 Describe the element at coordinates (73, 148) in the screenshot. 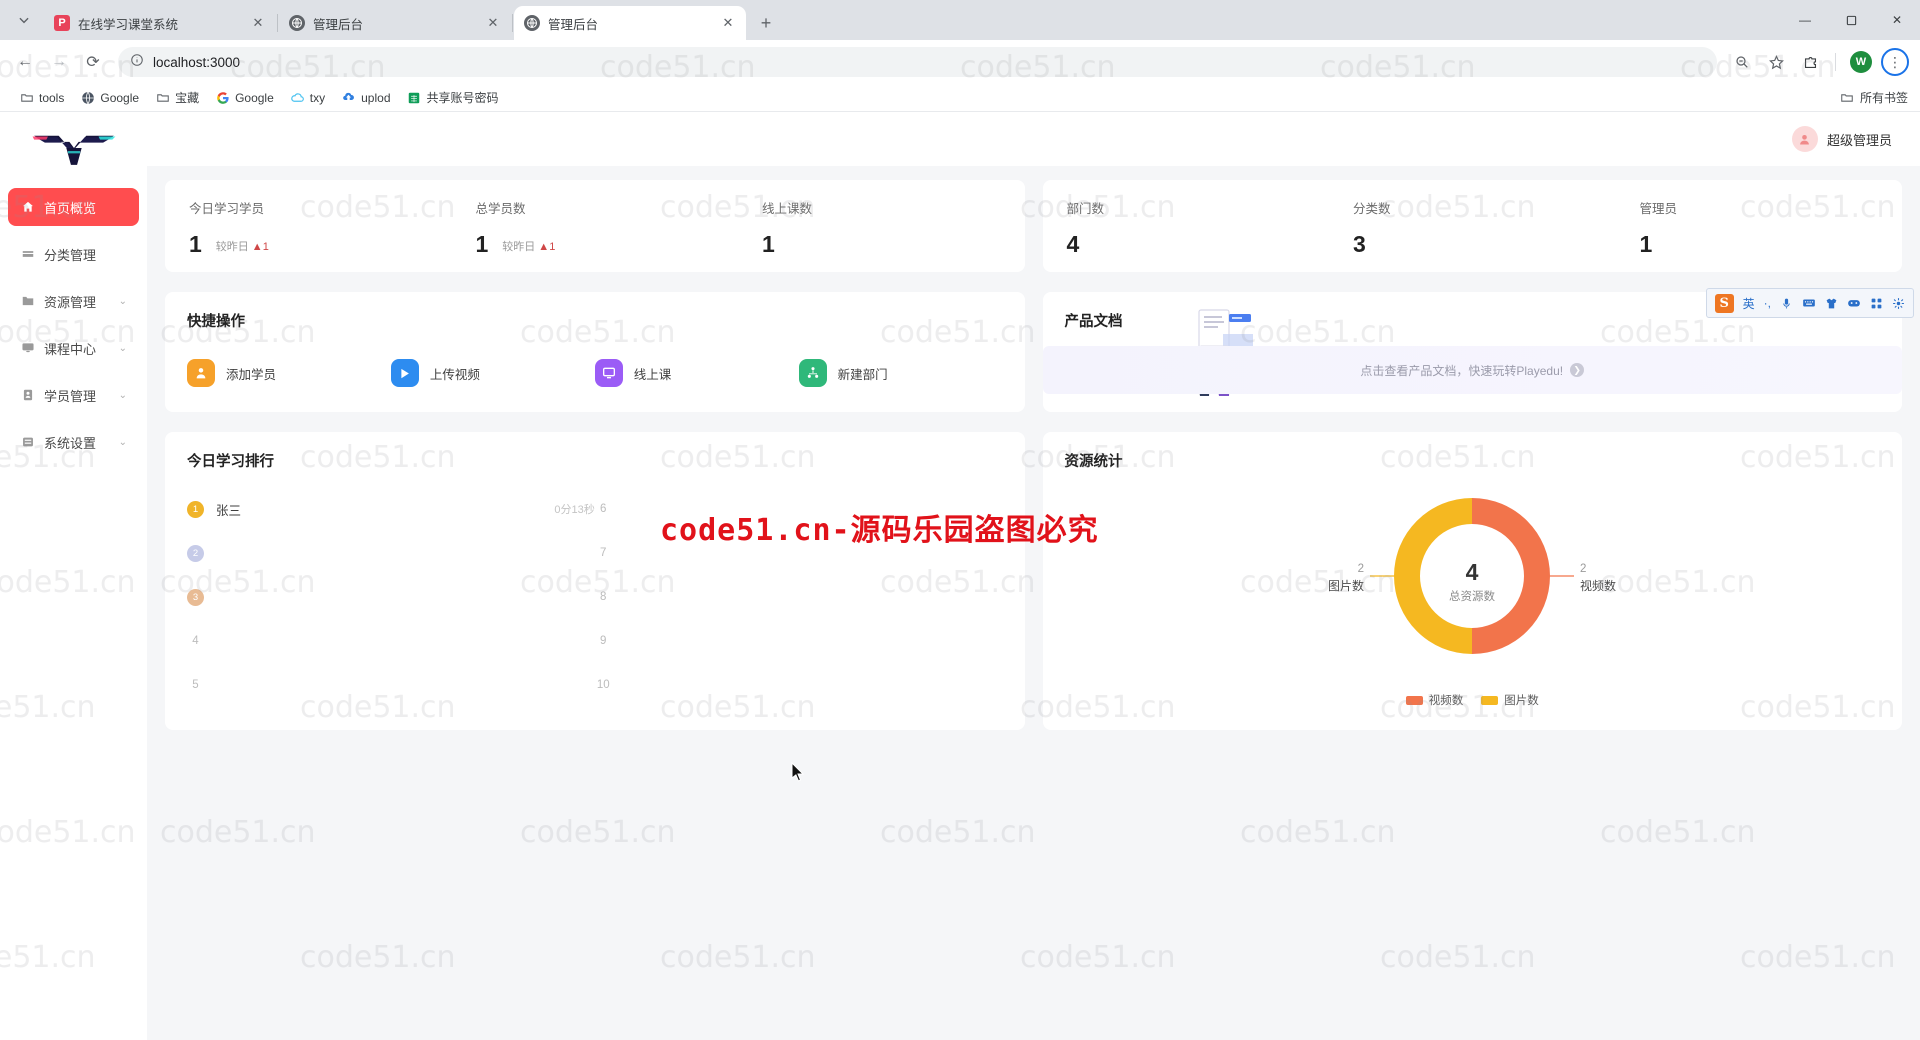

I see `app-logo` at that location.